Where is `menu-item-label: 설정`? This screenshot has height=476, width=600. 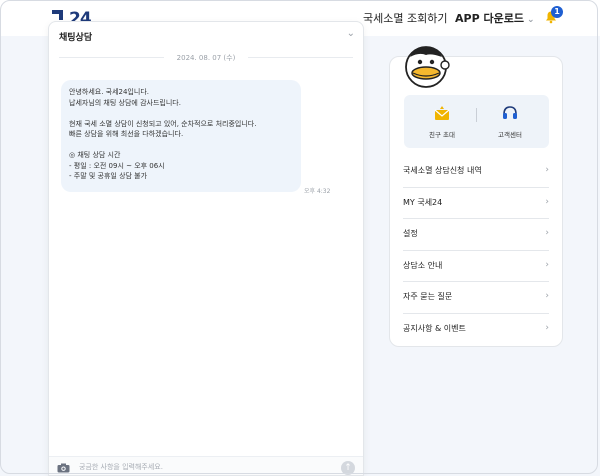 menu-item-label: 설정 is located at coordinates (410, 233).